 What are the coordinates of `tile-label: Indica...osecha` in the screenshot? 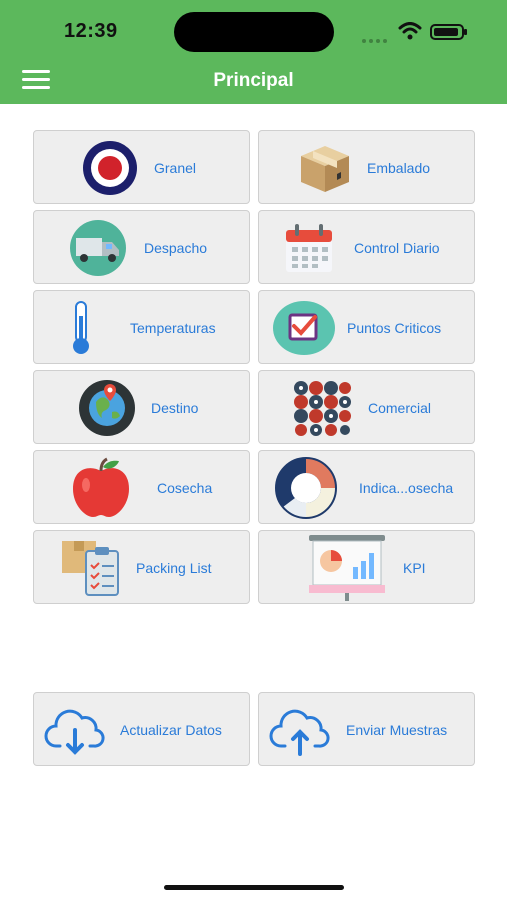 It's located at (406, 488).